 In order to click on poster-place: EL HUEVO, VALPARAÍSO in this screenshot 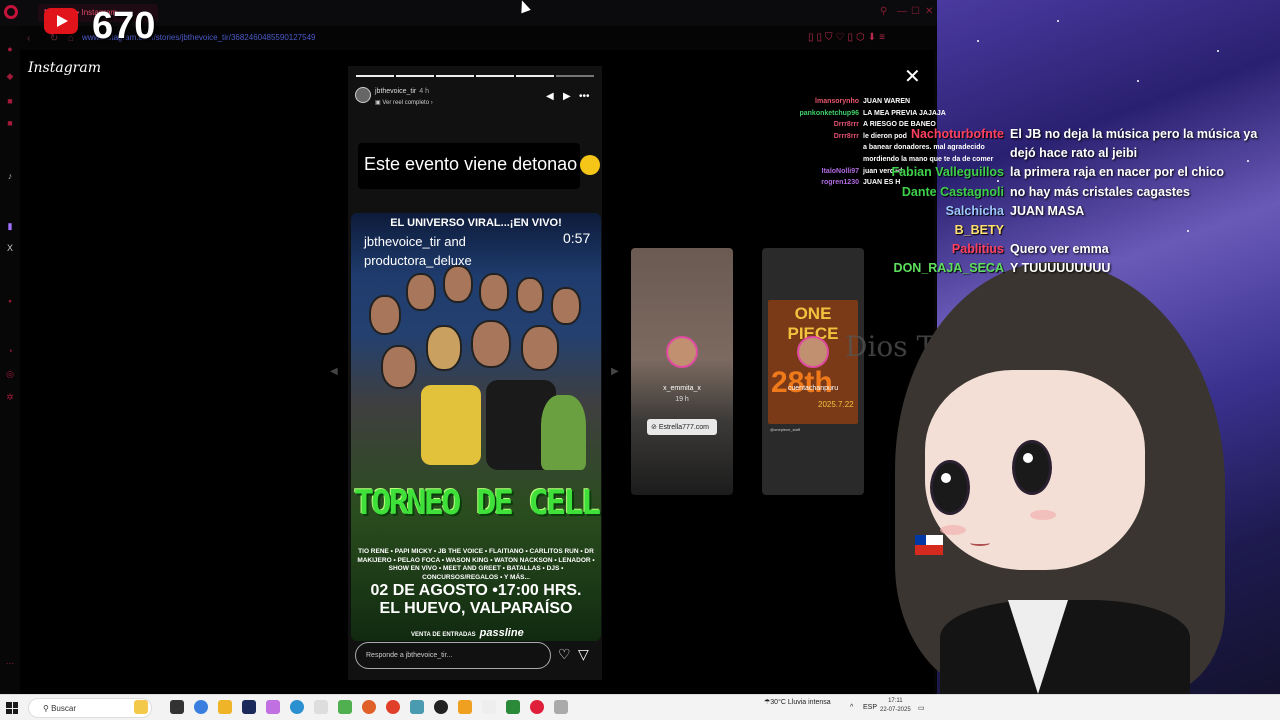, I will do `click(476, 608)`.